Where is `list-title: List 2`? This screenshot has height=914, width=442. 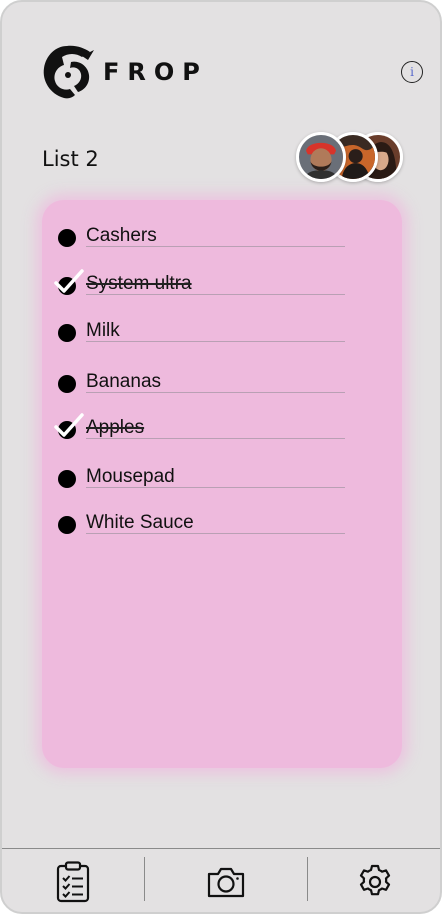 list-title: List 2 is located at coordinates (70, 159).